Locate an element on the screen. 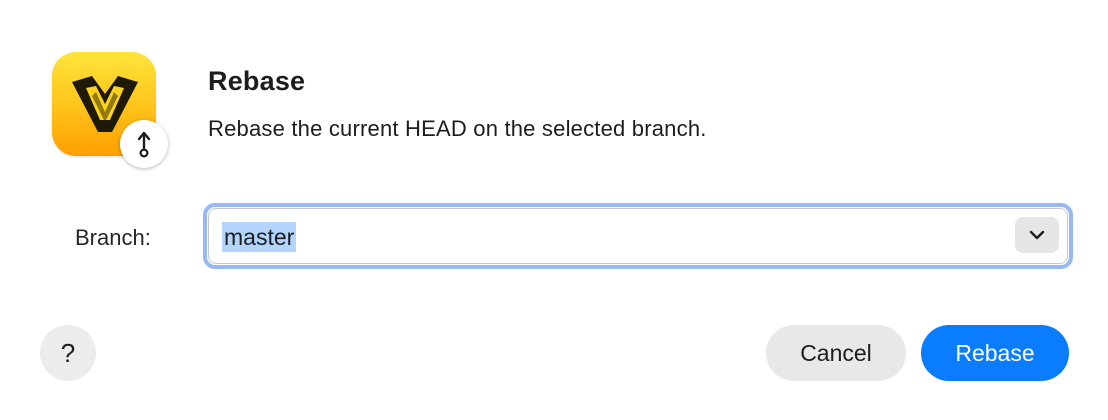  chevron-down-icon is located at coordinates (1037, 235).